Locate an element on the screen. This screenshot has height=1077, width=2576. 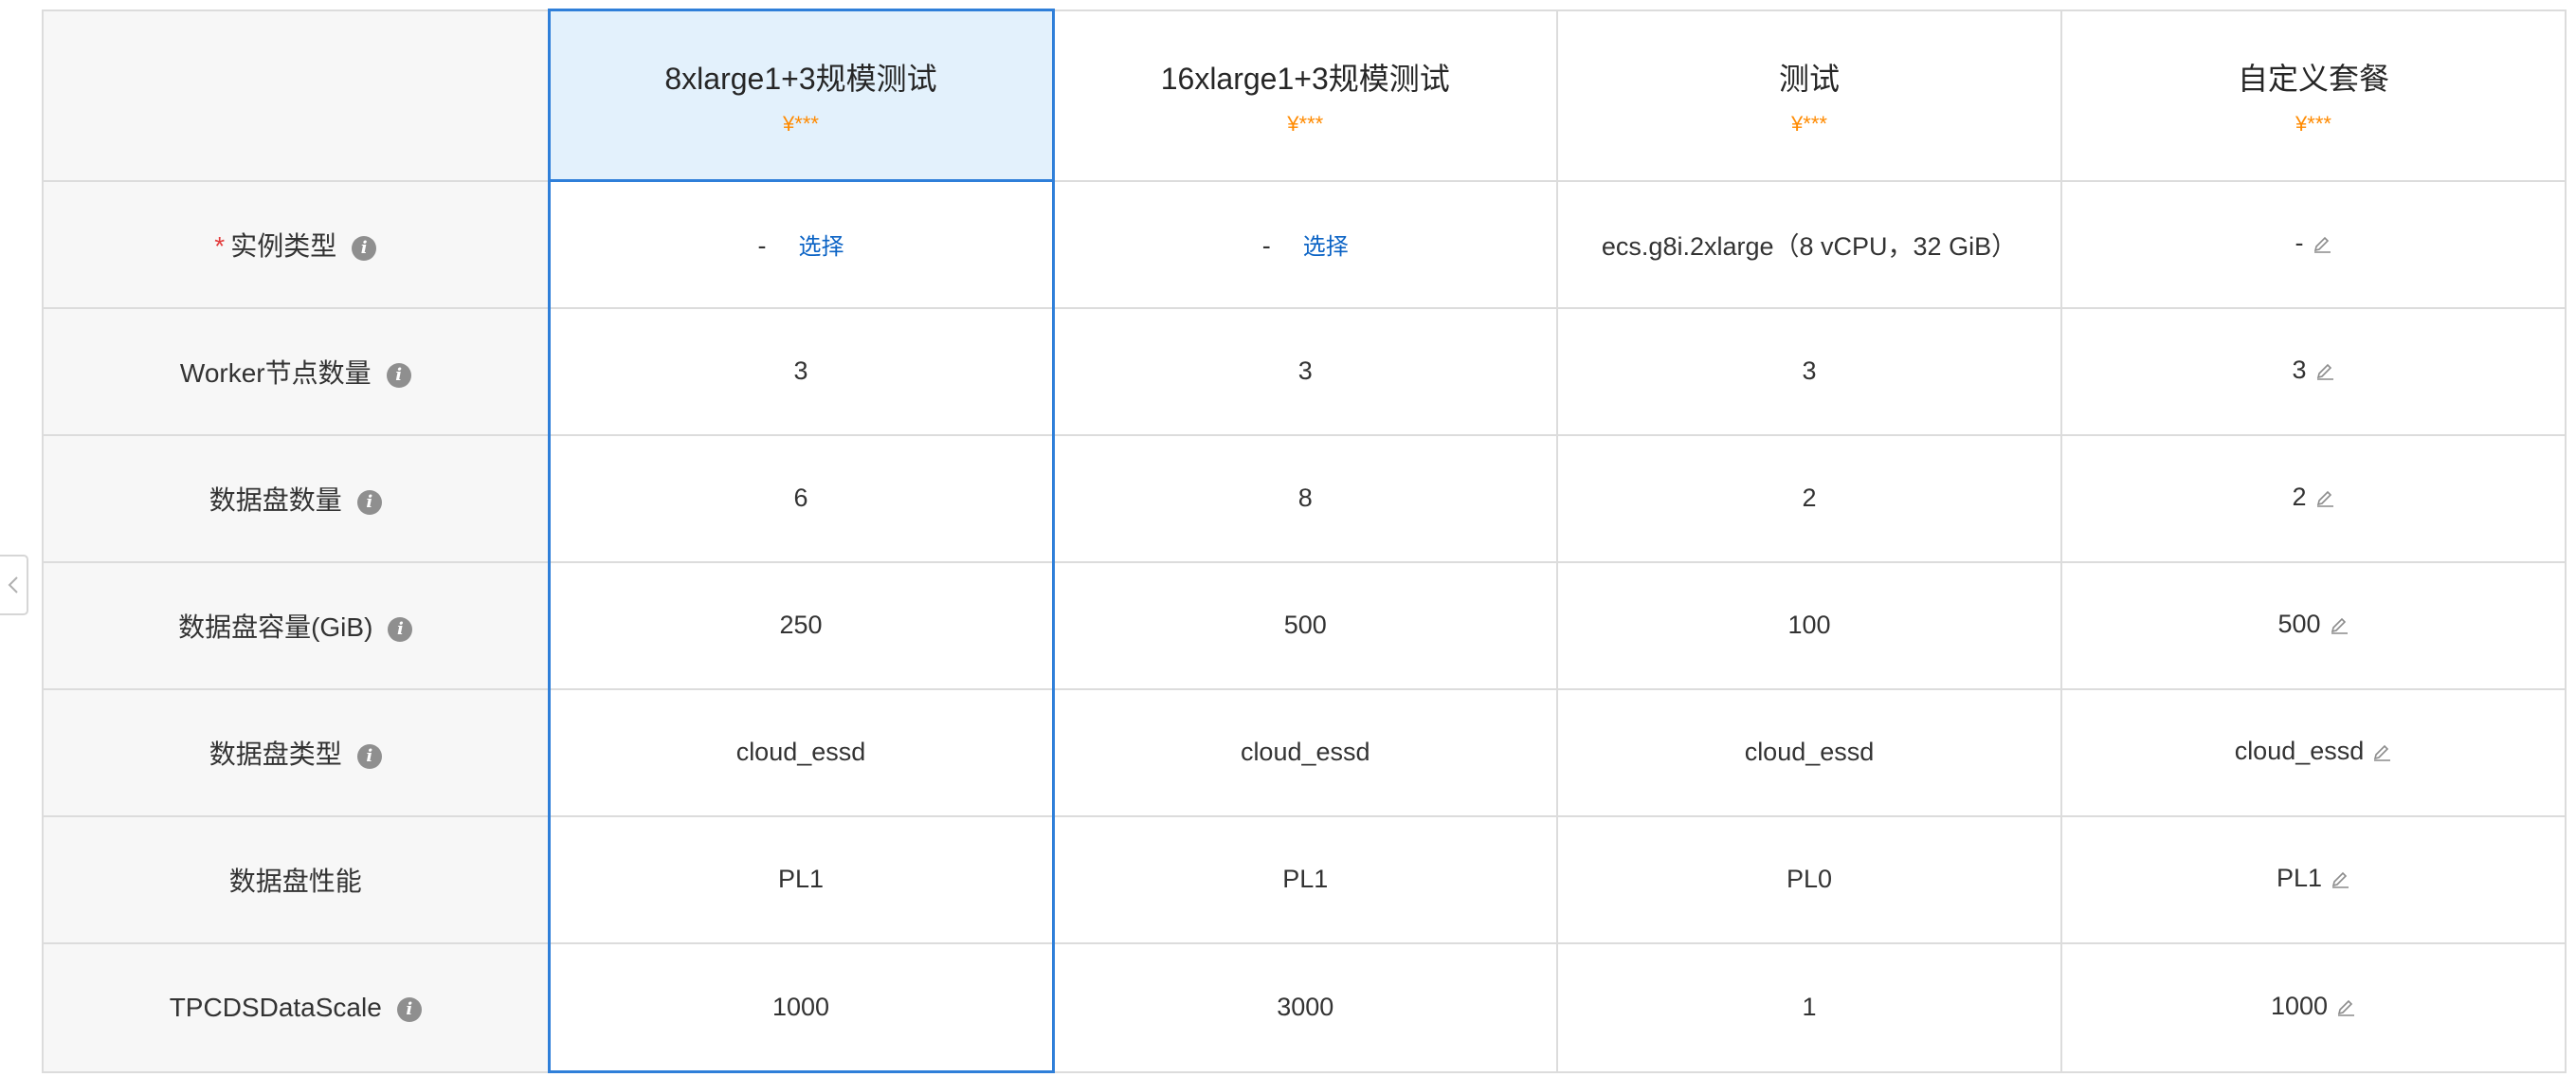
collapse-sidebar-button is located at coordinates (14, 585).